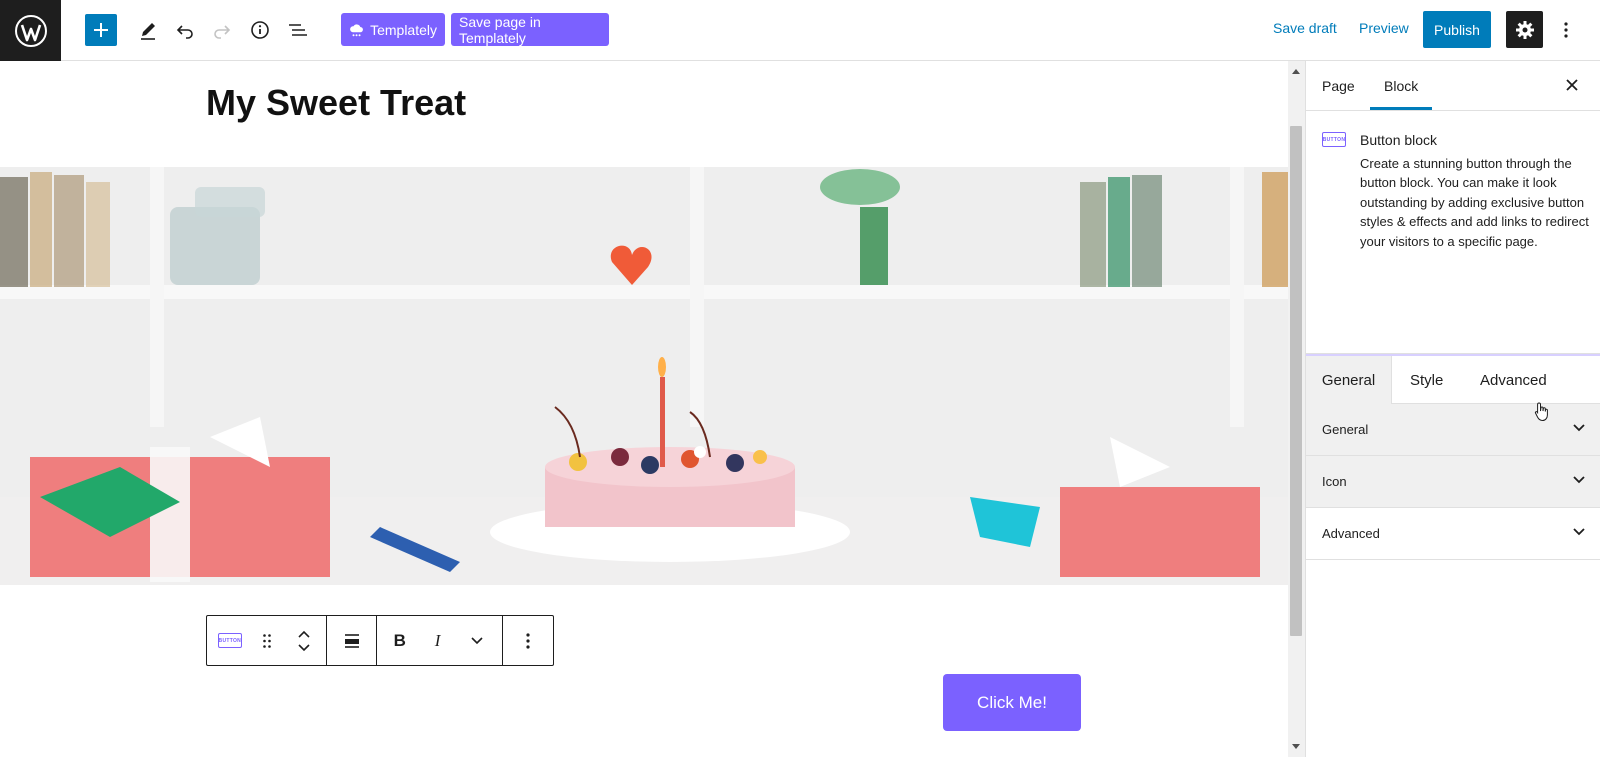 This screenshot has width=1600, height=757. I want to click on settings-button, so click(1524, 29).